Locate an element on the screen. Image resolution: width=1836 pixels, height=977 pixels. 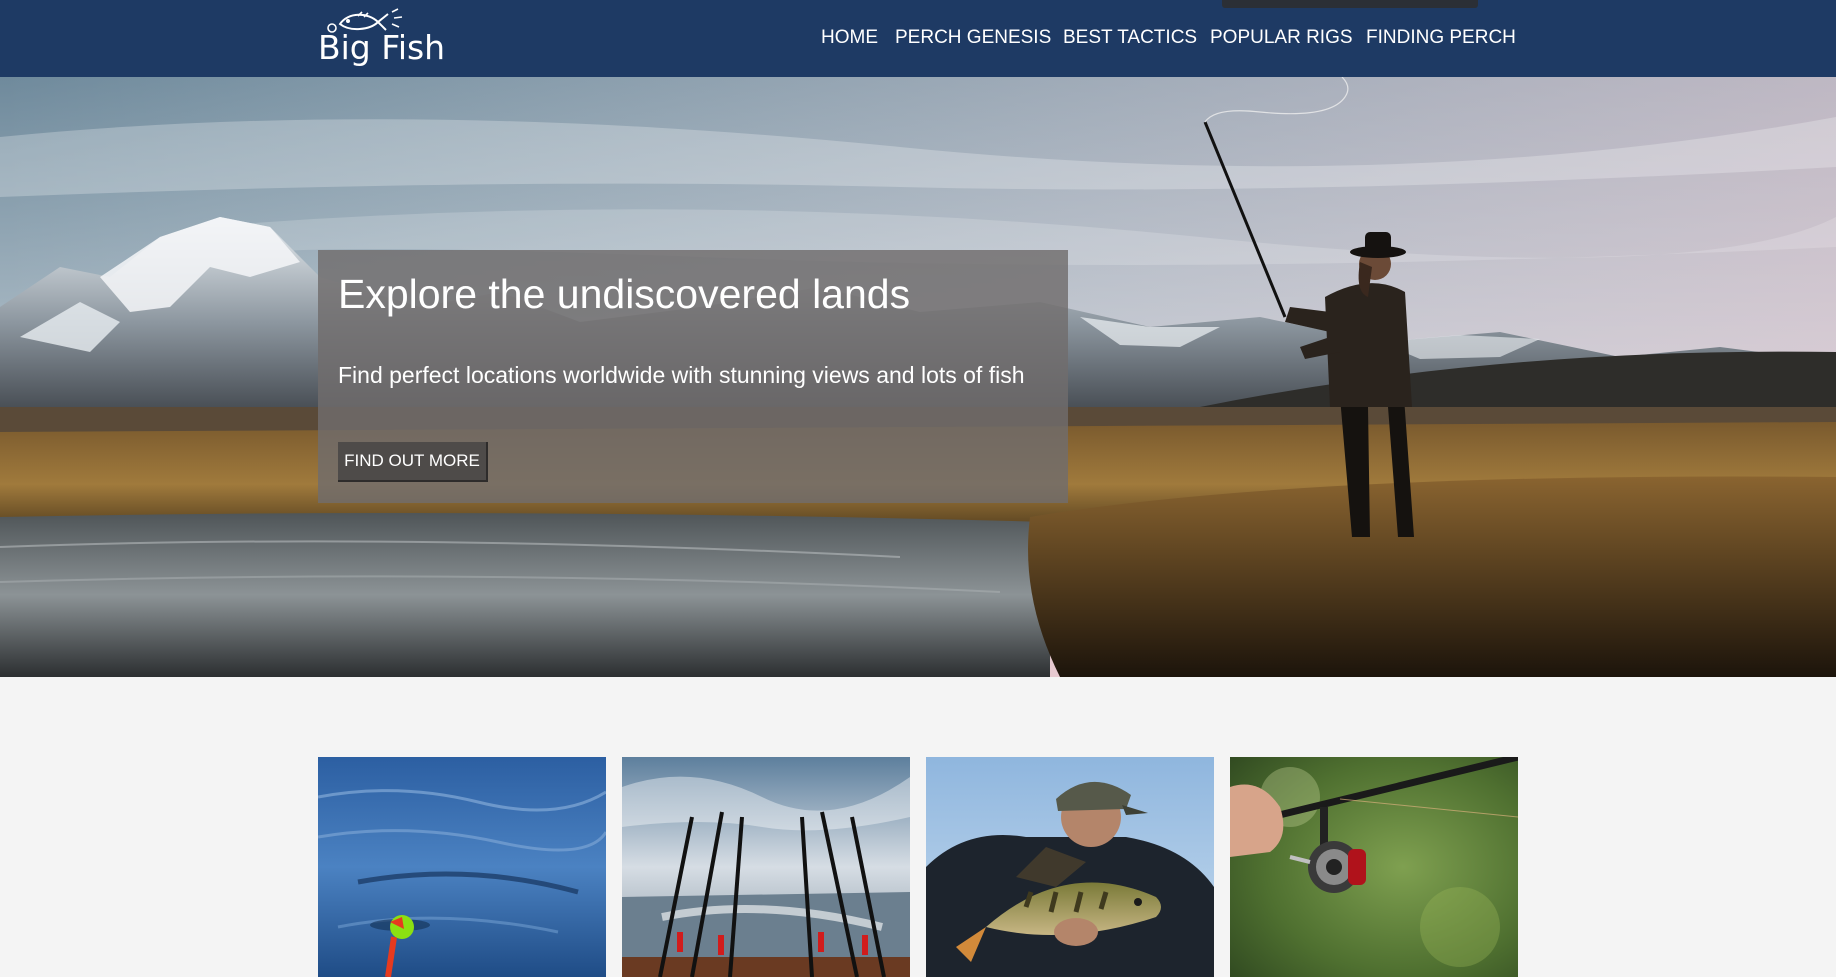
spinning-reel-and-rod-image is located at coordinates (1374, 867).